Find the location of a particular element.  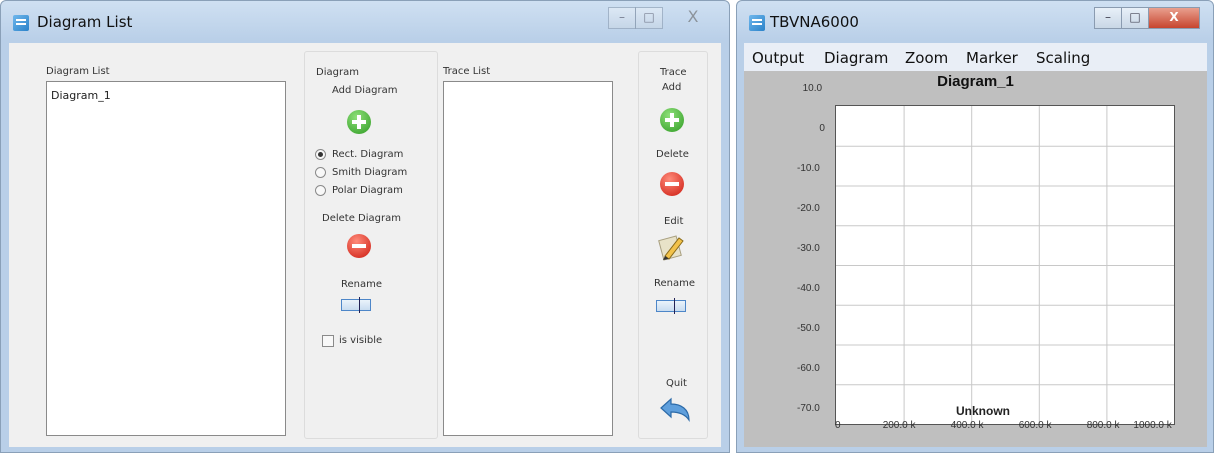

diagram-list-titlebar: Diagram List – □ X is located at coordinates (365, 22).